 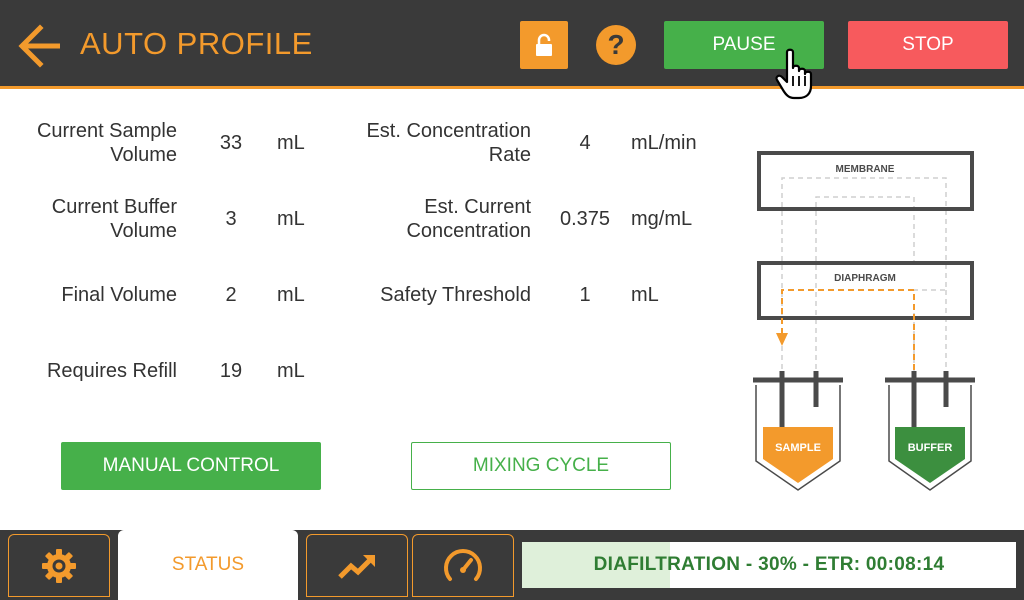 What do you see at coordinates (291, 143) in the screenshot?
I see `current-sample-volume-unit: mL` at bounding box center [291, 143].